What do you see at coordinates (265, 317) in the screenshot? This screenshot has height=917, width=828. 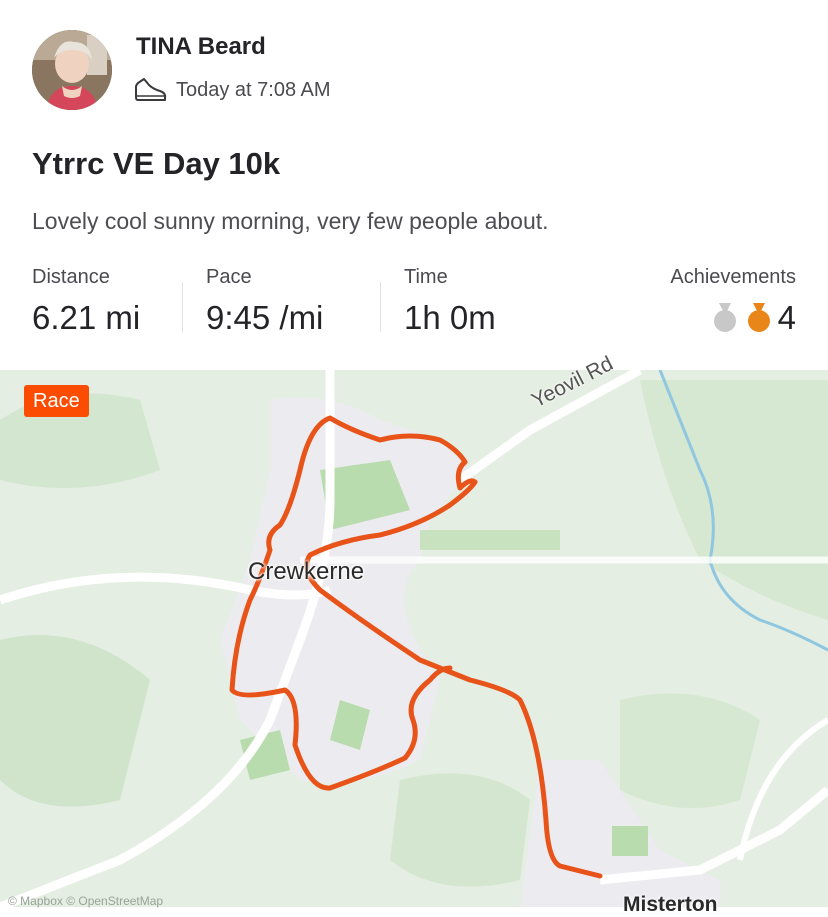 I see `stat-value: 9:45 /mi` at bounding box center [265, 317].